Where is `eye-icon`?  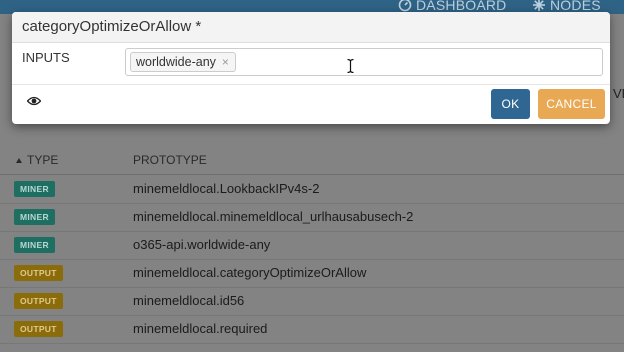
eye-icon is located at coordinates (34, 101).